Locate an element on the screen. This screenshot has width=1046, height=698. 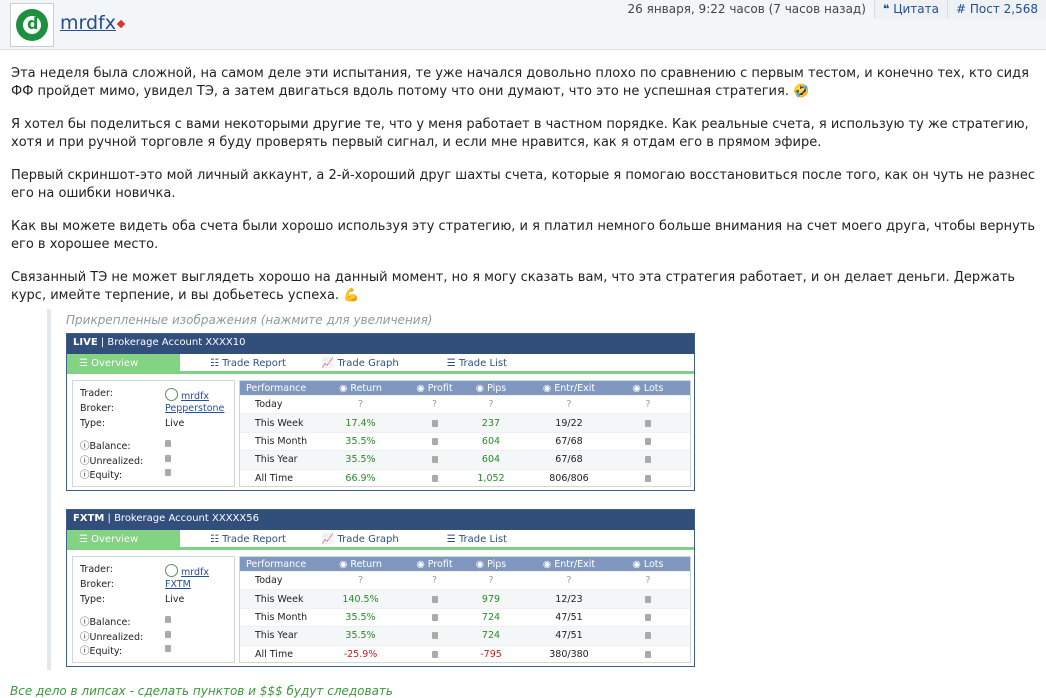
table-row: This Year 35.5% 724 47/51 is located at coordinates (465, 635).